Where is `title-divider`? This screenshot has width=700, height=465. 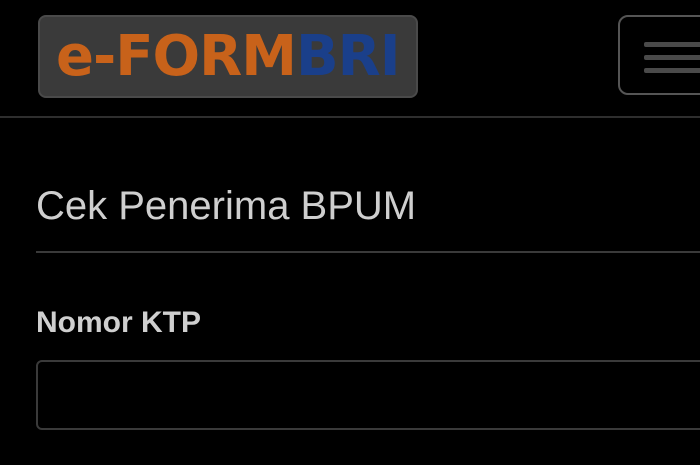
title-divider is located at coordinates (368, 252).